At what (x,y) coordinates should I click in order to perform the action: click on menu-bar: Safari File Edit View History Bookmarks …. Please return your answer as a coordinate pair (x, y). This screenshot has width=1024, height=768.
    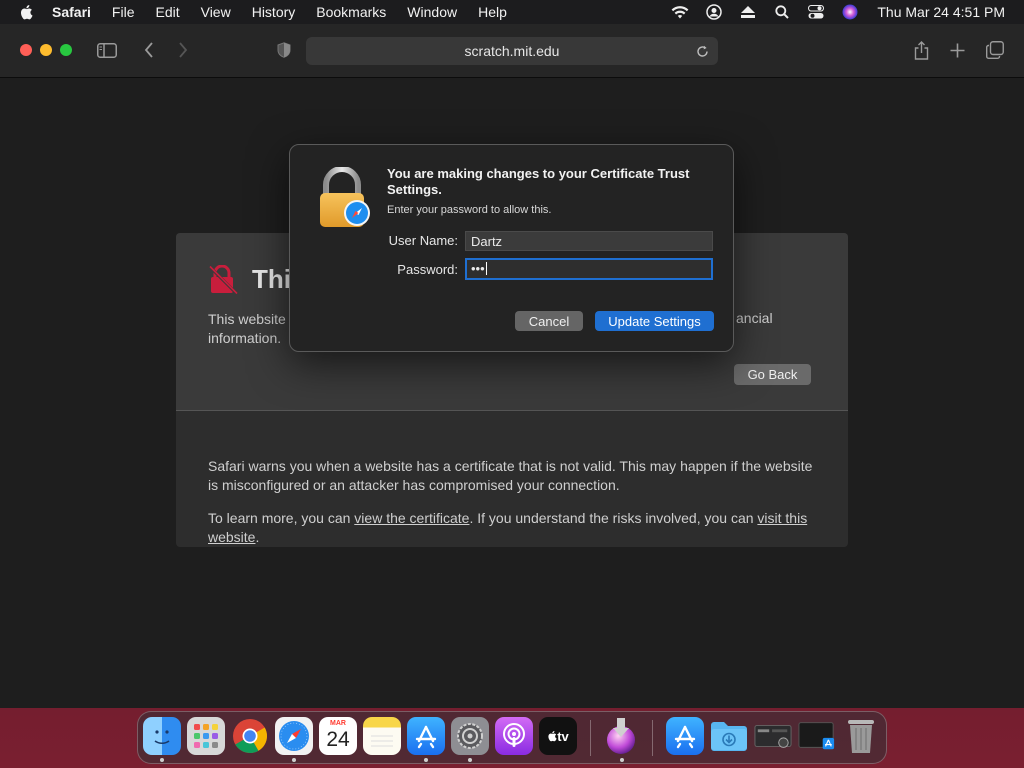
    Looking at the image, I should click on (512, 12).